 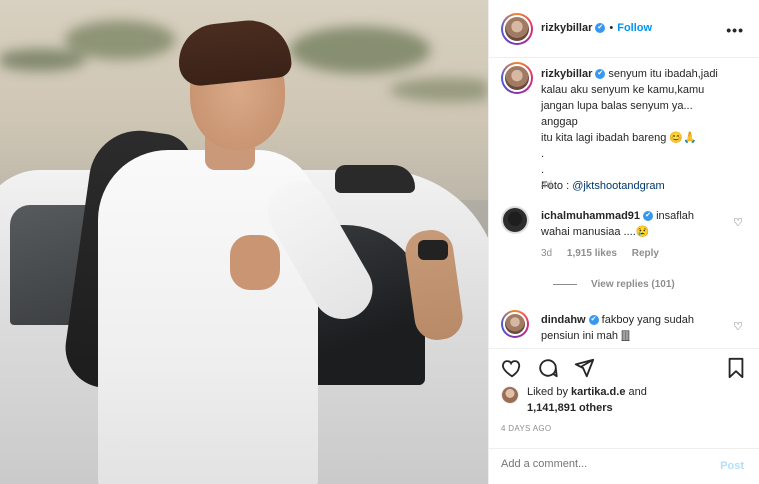 I want to click on liker-avatar, so click(x=510, y=395).